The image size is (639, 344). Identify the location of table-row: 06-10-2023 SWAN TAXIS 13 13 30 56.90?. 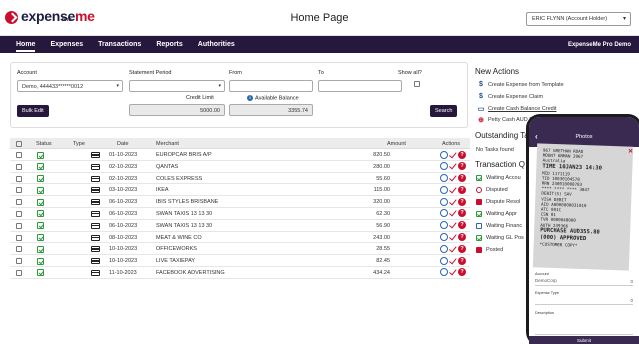
(240, 226).